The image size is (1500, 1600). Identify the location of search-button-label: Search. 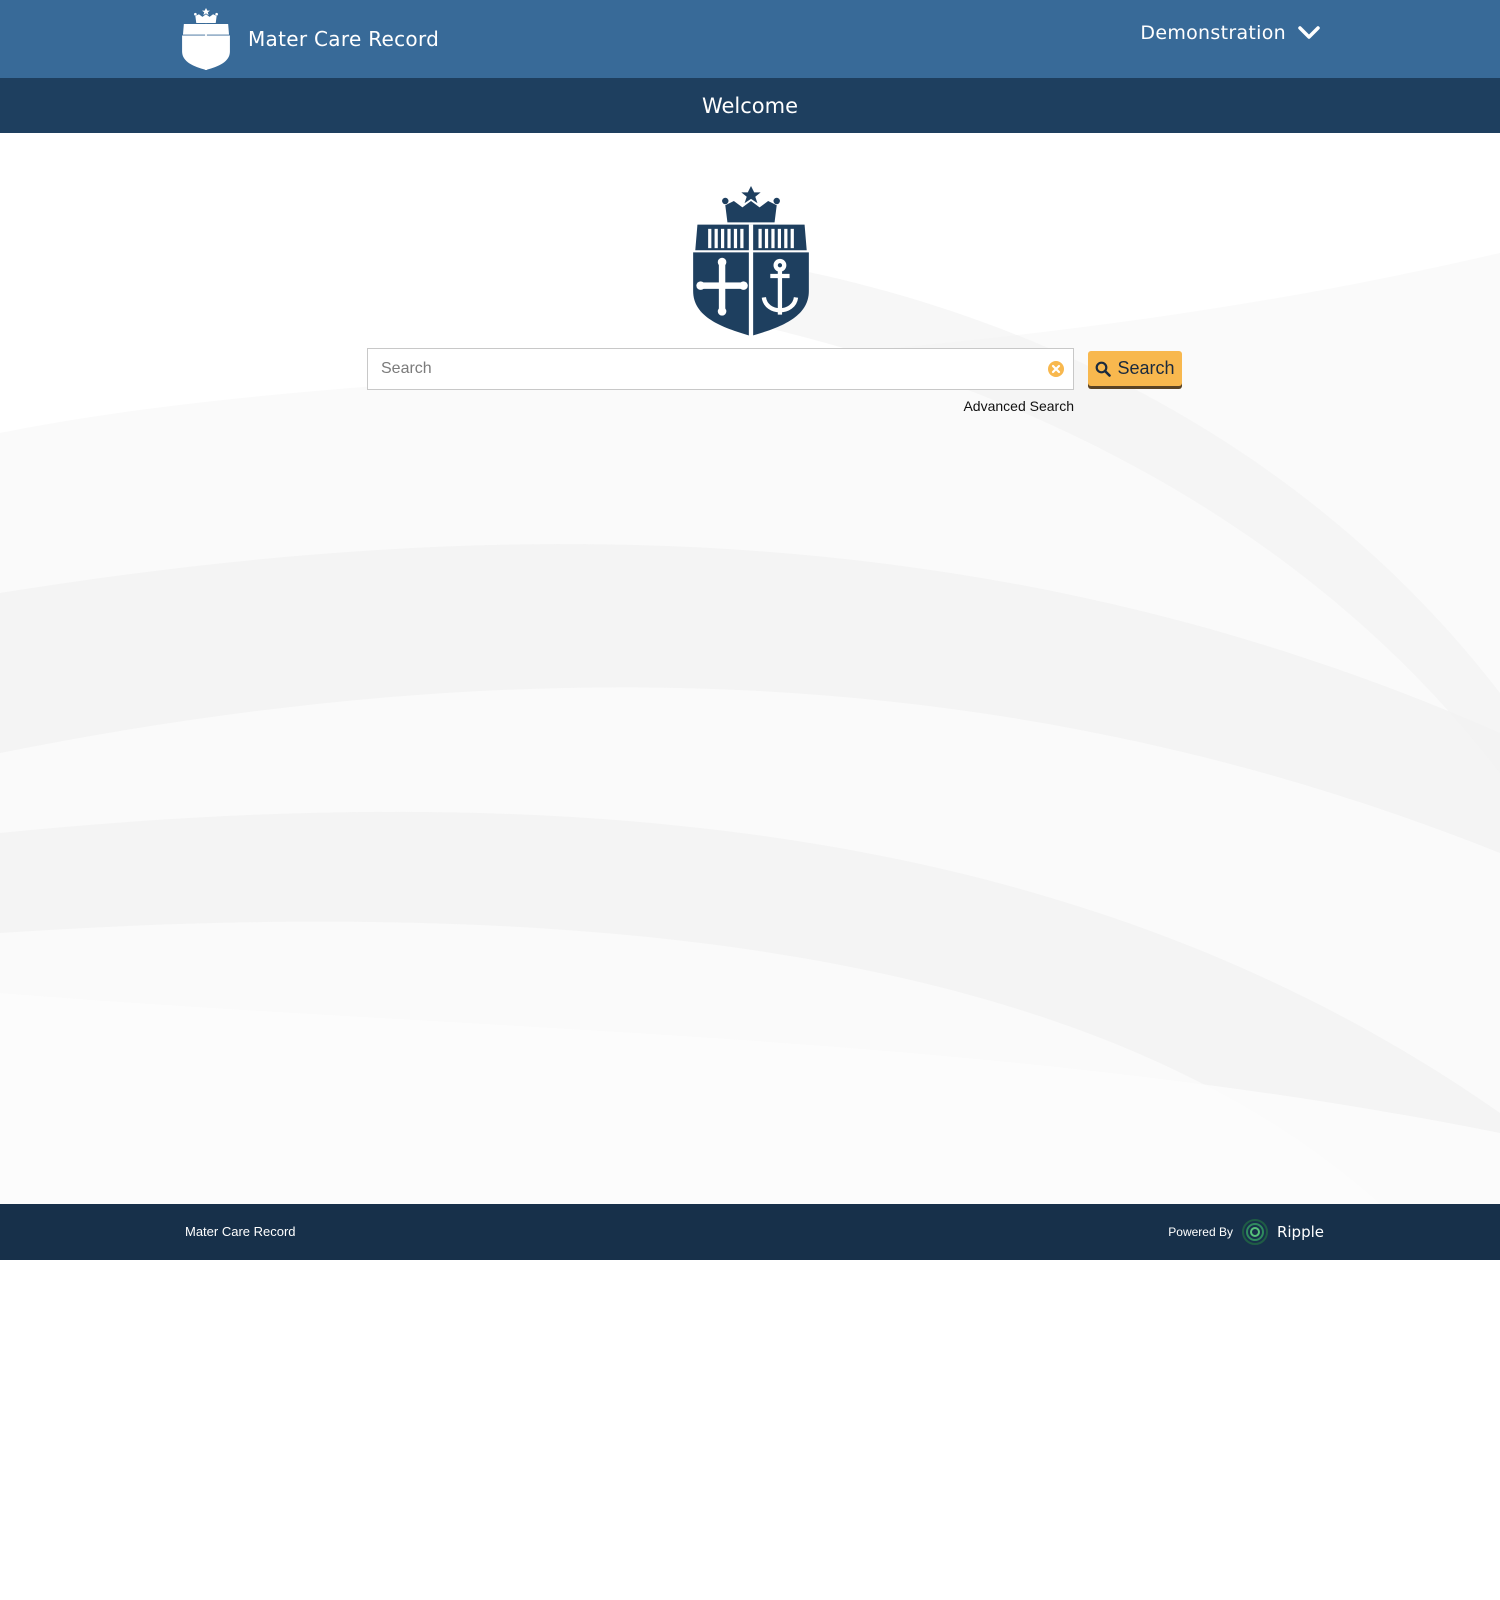
(1146, 368).